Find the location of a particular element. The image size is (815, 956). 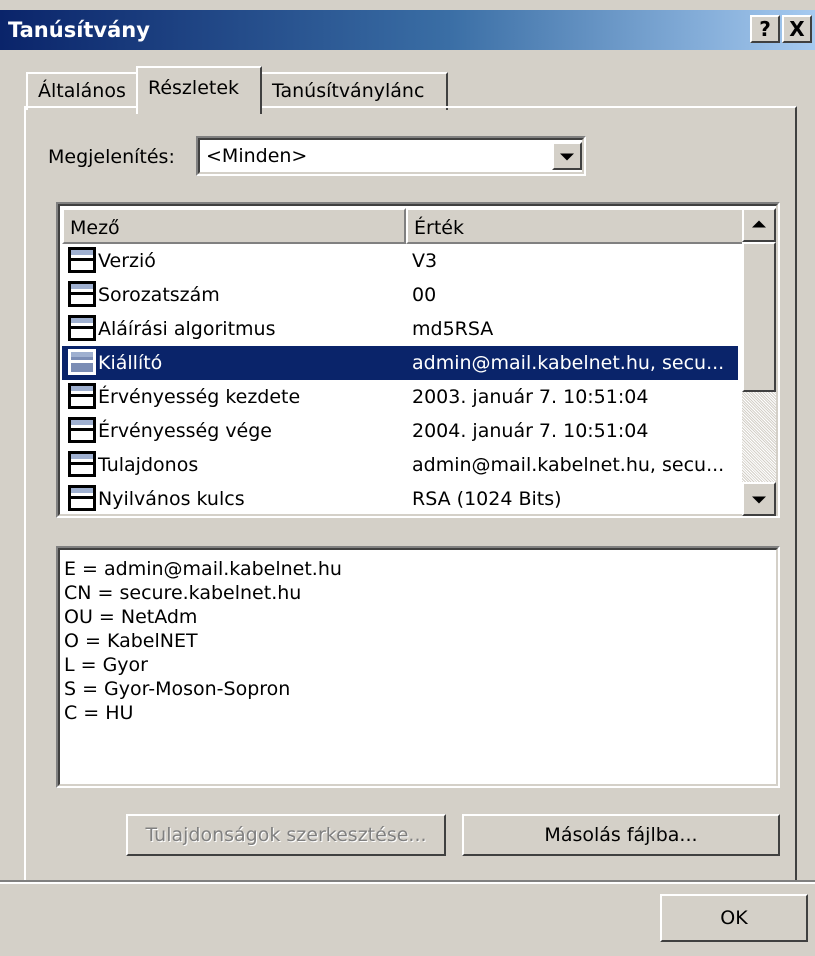

field-name: Kiállító is located at coordinates (130, 363).